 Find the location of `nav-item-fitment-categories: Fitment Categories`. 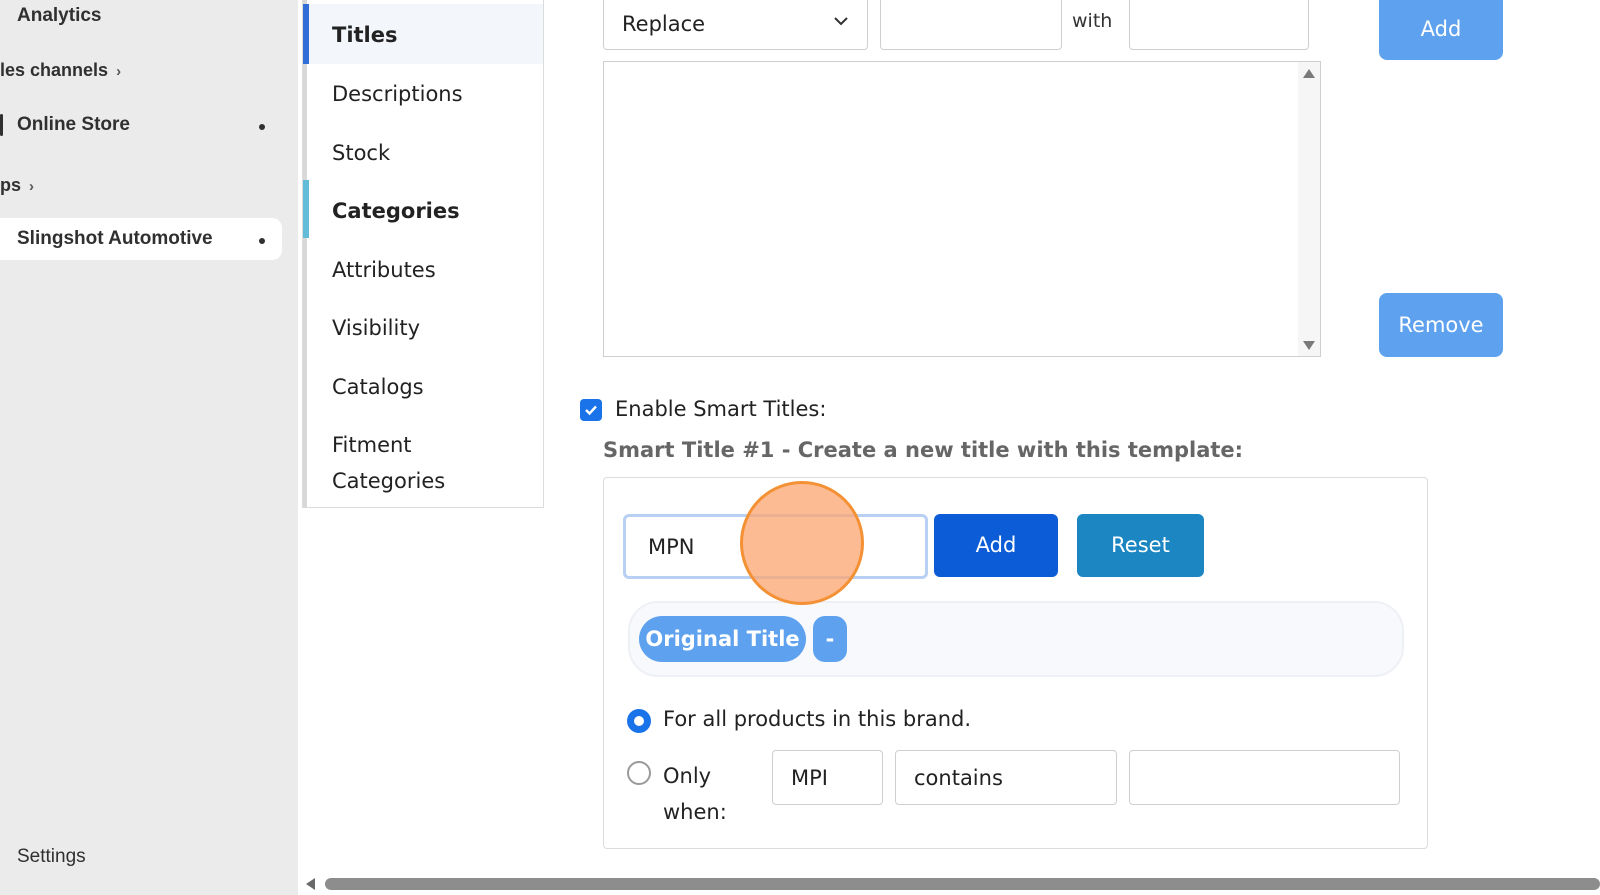

nav-item-fitment-categories: Fitment Categories is located at coordinates (403, 463).